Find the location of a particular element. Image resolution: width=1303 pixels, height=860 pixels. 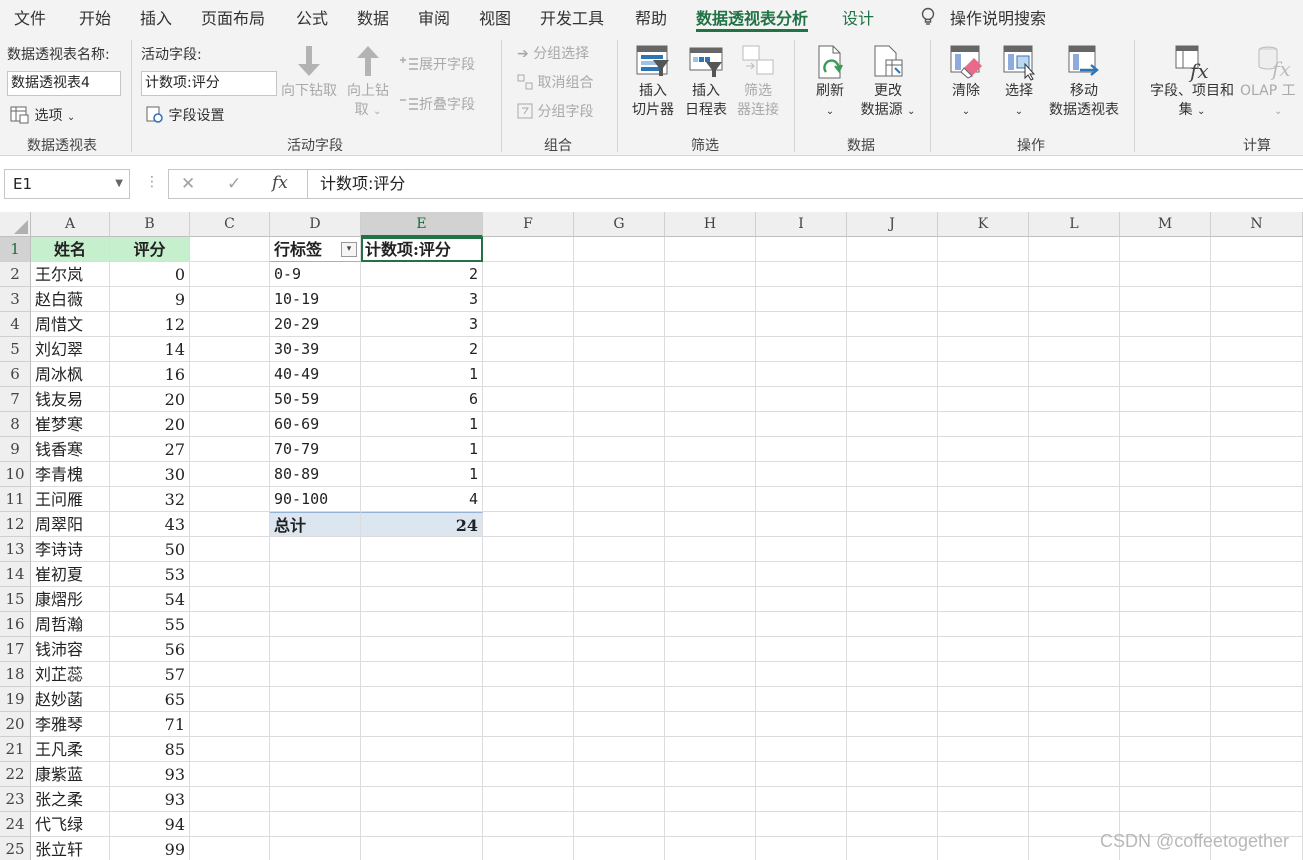

pivot-options-button: 选项 ⌄ is located at coordinates (42, 115).